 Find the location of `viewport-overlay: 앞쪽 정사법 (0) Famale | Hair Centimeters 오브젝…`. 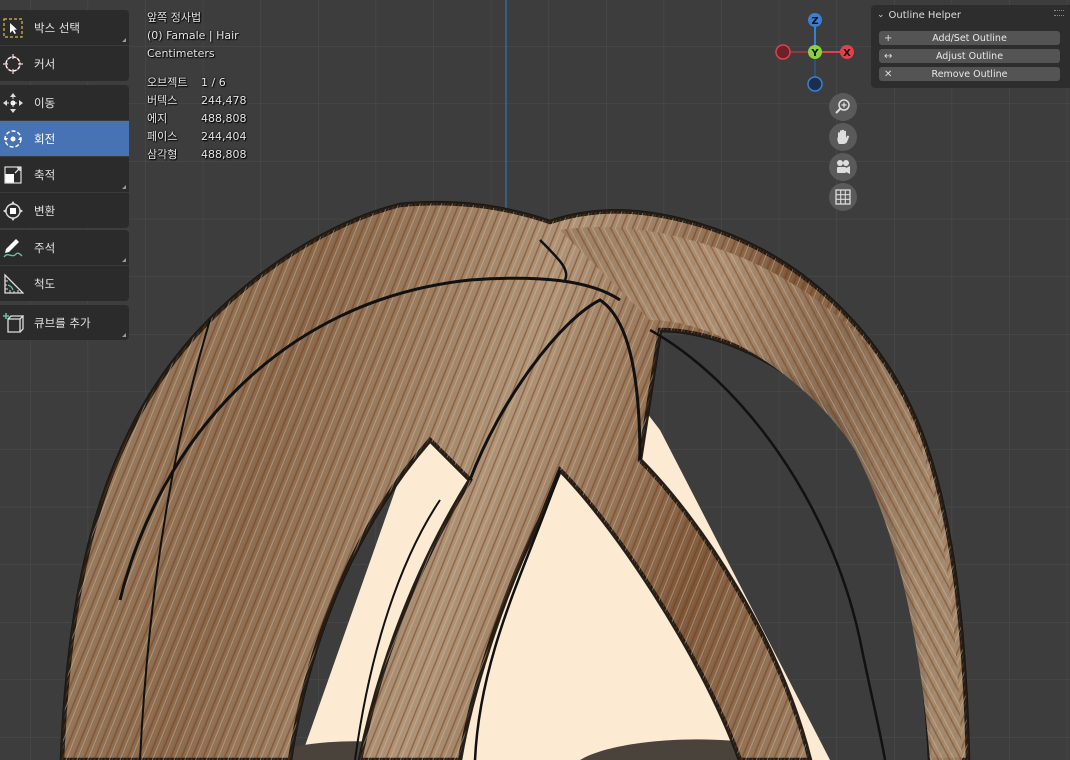

viewport-overlay: 앞쪽 정사법 (0) Famale | Hair Centimeters 오브젝… is located at coordinates (197, 86).